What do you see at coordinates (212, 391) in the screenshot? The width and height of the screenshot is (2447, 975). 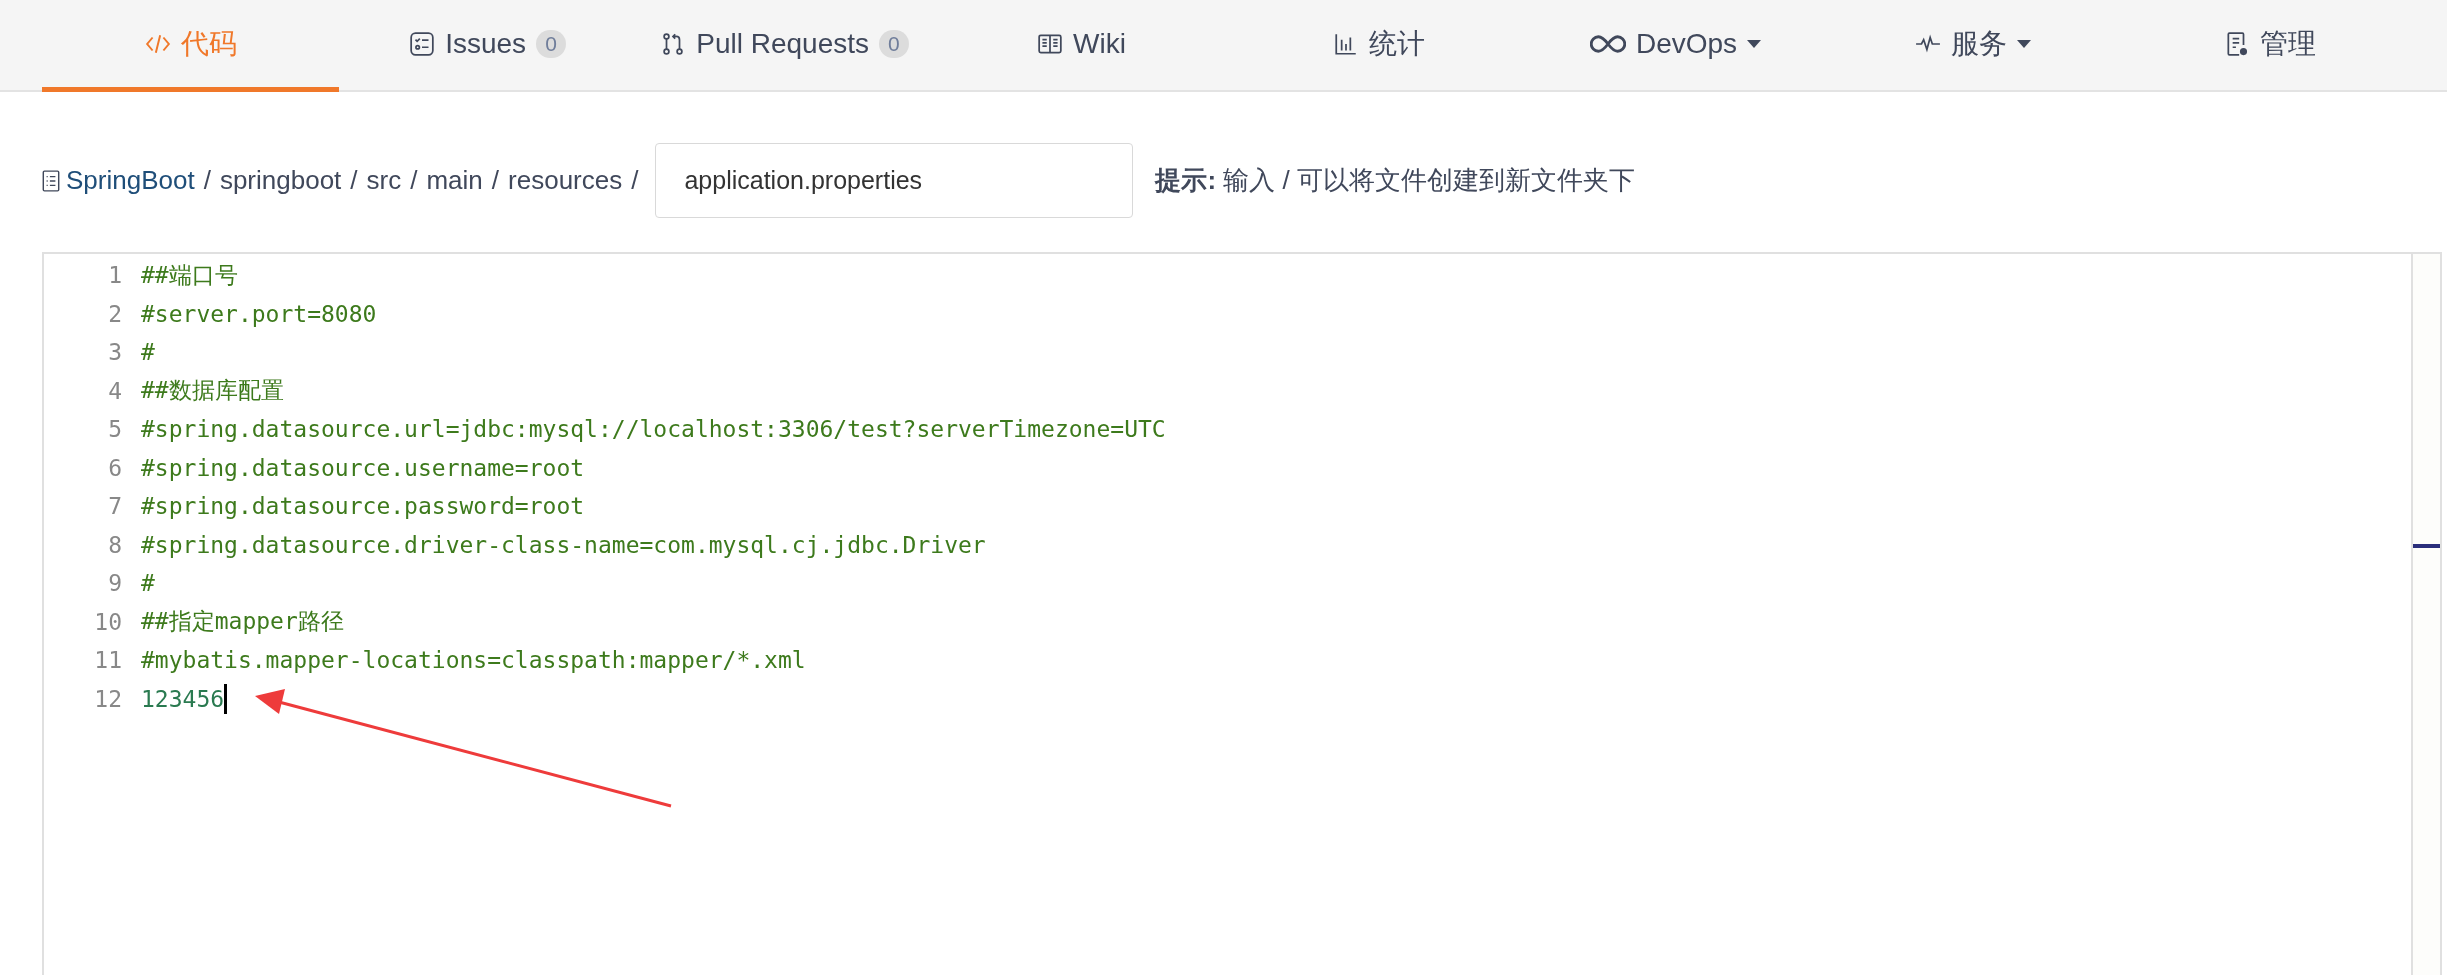 I see `code-line: ##数据库配置` at bounding box center [212, 391].